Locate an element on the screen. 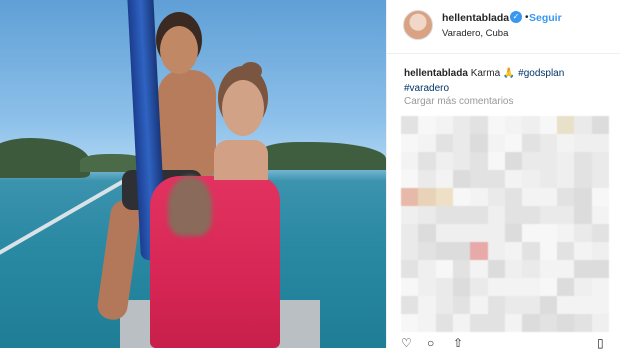  person-woman-head is located at coordinates (243, 108).